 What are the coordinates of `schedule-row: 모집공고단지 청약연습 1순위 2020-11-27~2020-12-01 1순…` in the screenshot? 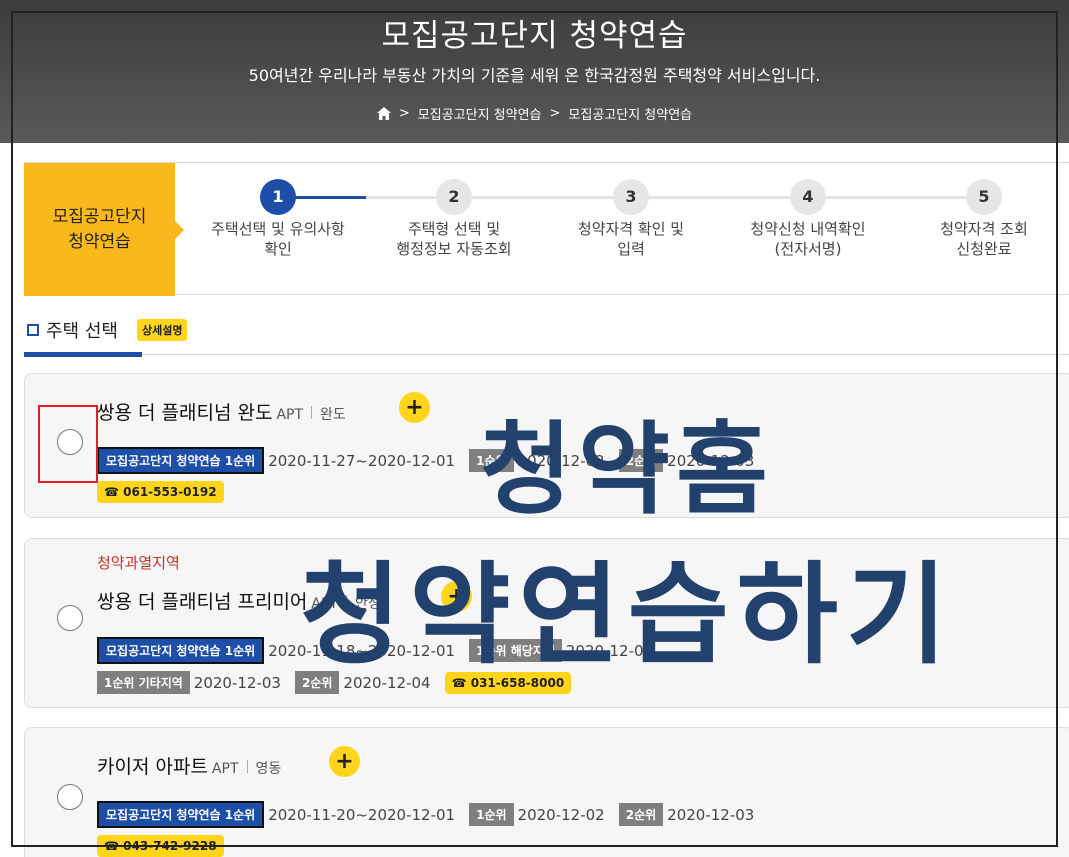 It's located at (432, 460).